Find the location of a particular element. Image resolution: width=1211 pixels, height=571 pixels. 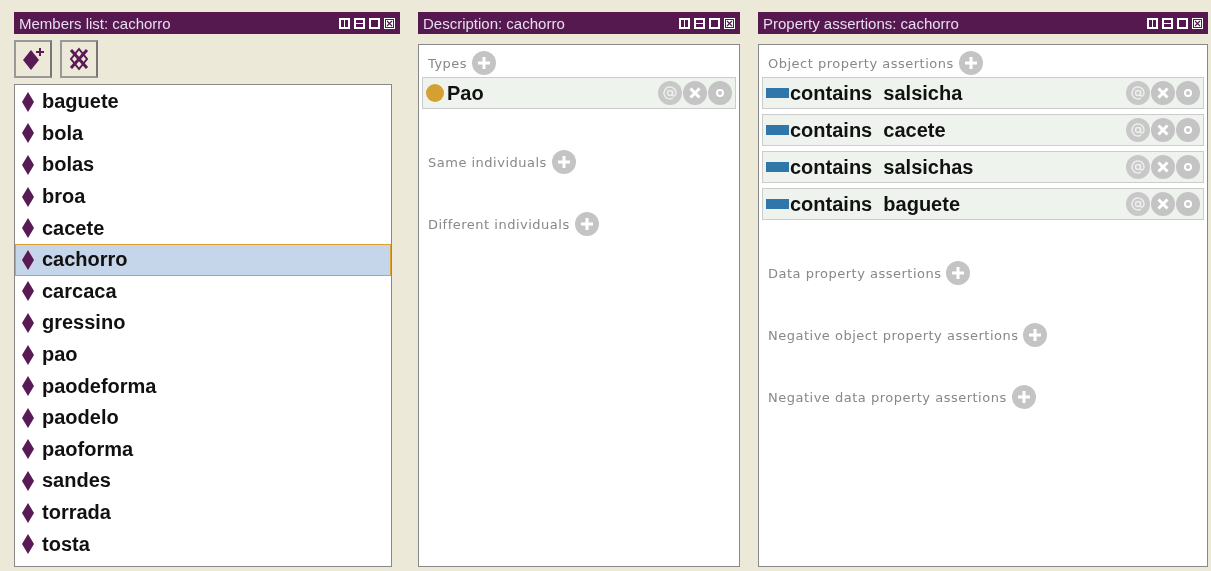

member-item: paodeforma is located at coordinates (203, 386).